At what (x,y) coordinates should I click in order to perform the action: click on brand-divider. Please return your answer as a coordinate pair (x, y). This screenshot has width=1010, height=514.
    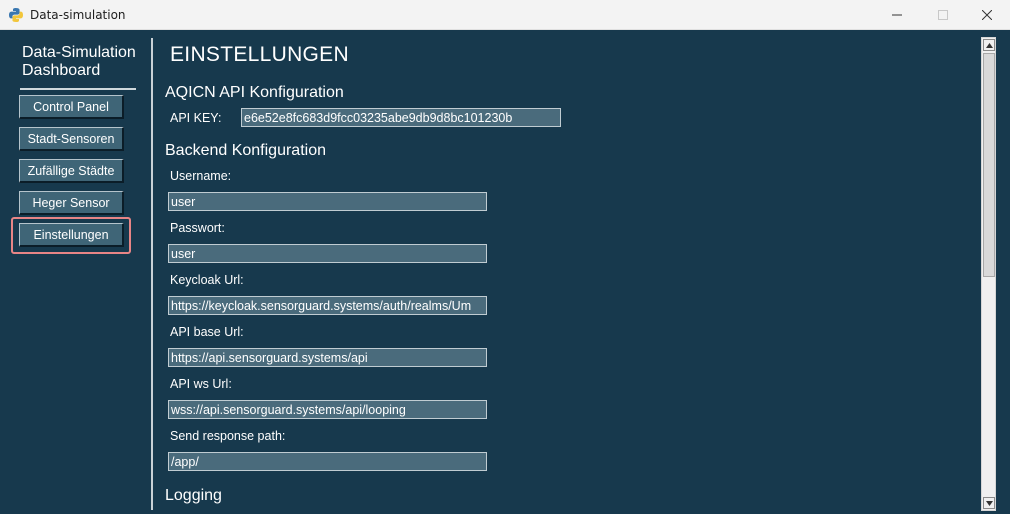
    Looking at the image, I should click on (78, 89).